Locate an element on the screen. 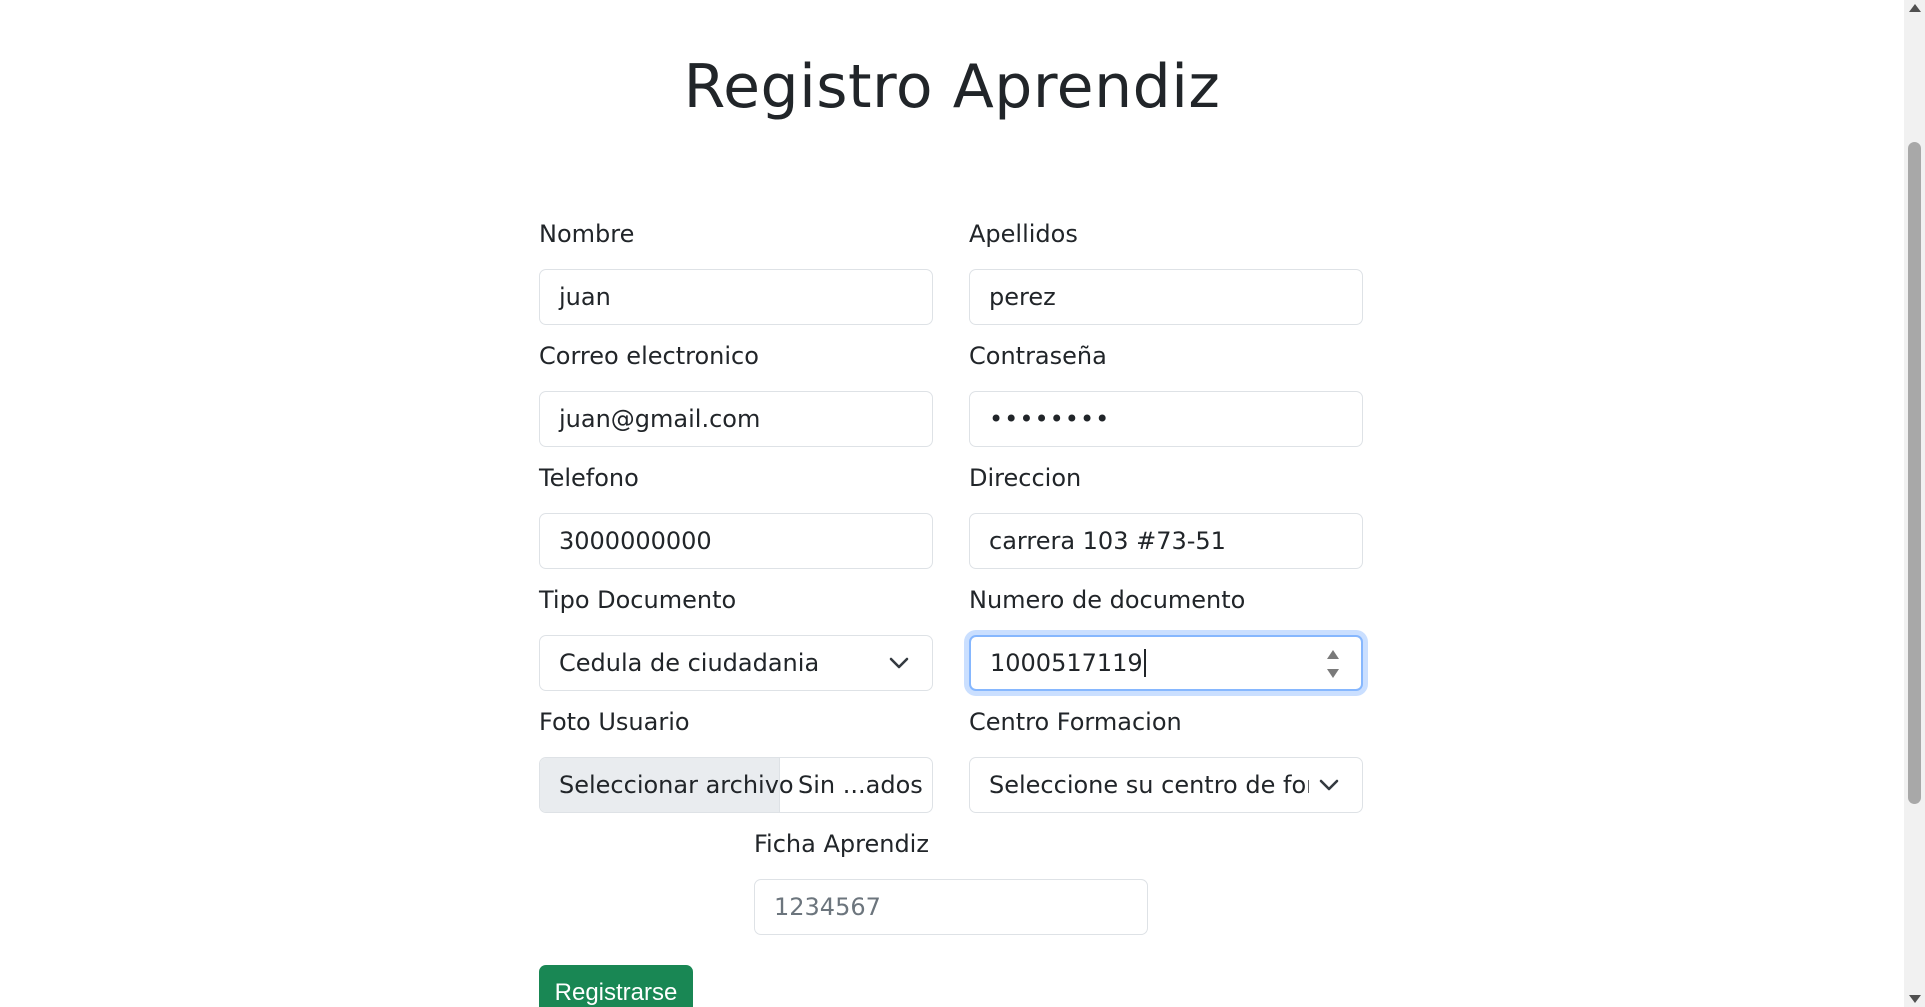  foto-usuario-file-input: Seleccionar archivo Sin ...ados is located at coordinates (736, 785).